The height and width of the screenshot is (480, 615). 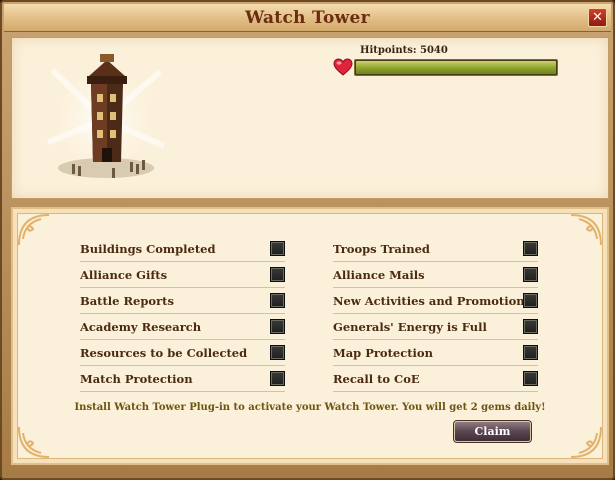 What do you see at coordinates (383, 352) in the screenshot?
I see `option-label: Map Protection` at bounding box center [383, 352].